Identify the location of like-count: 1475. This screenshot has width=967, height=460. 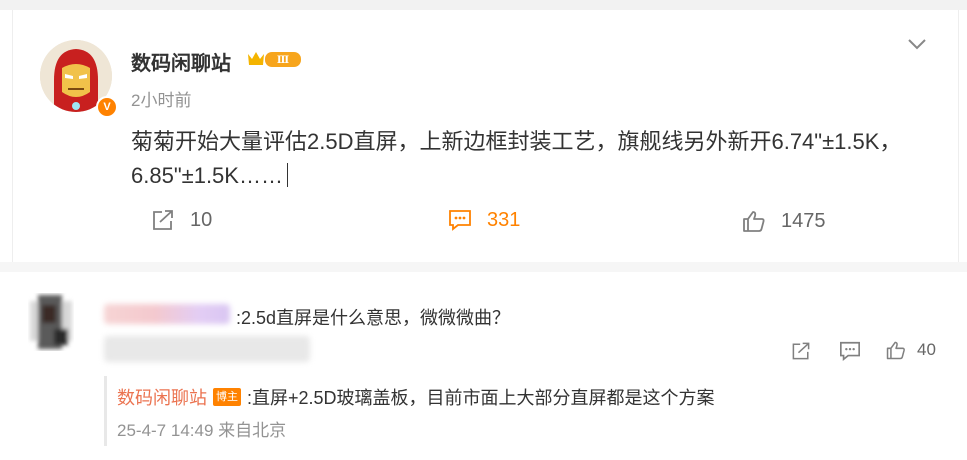
(803, 220).